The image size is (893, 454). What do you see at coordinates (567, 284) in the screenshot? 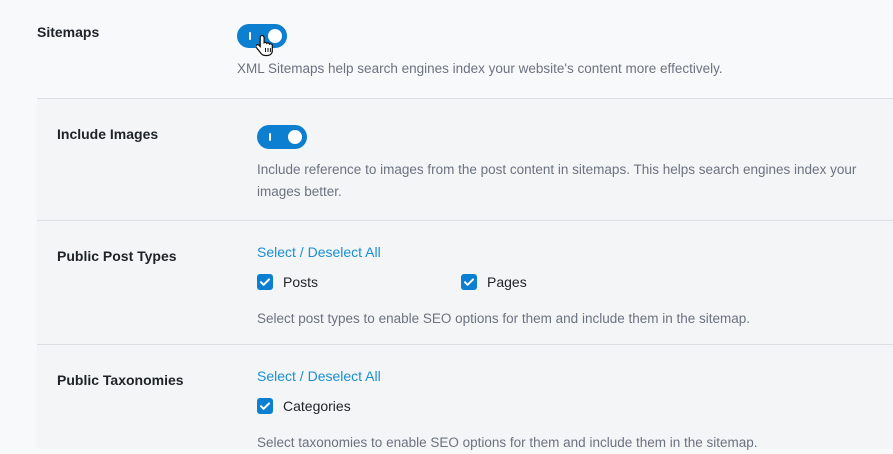
I see `post-types-options: Posts Pages` at bounding box center [567, 284].